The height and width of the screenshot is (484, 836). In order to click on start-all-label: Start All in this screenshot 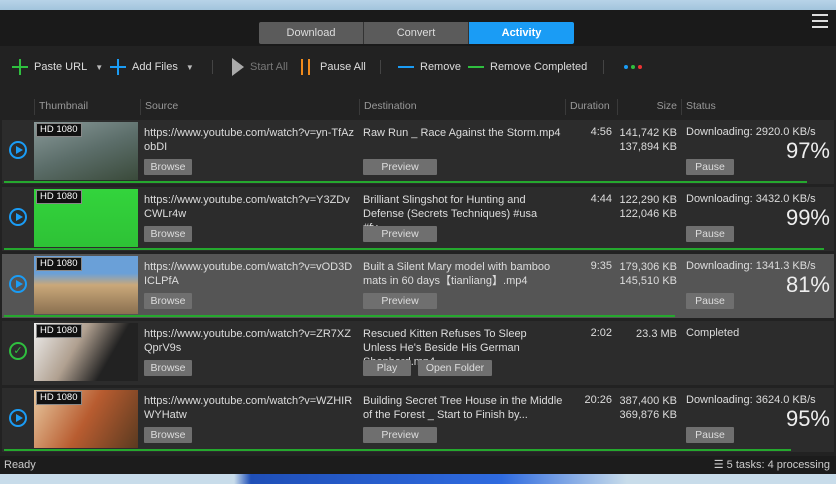, I will do `click(269, 67)`.